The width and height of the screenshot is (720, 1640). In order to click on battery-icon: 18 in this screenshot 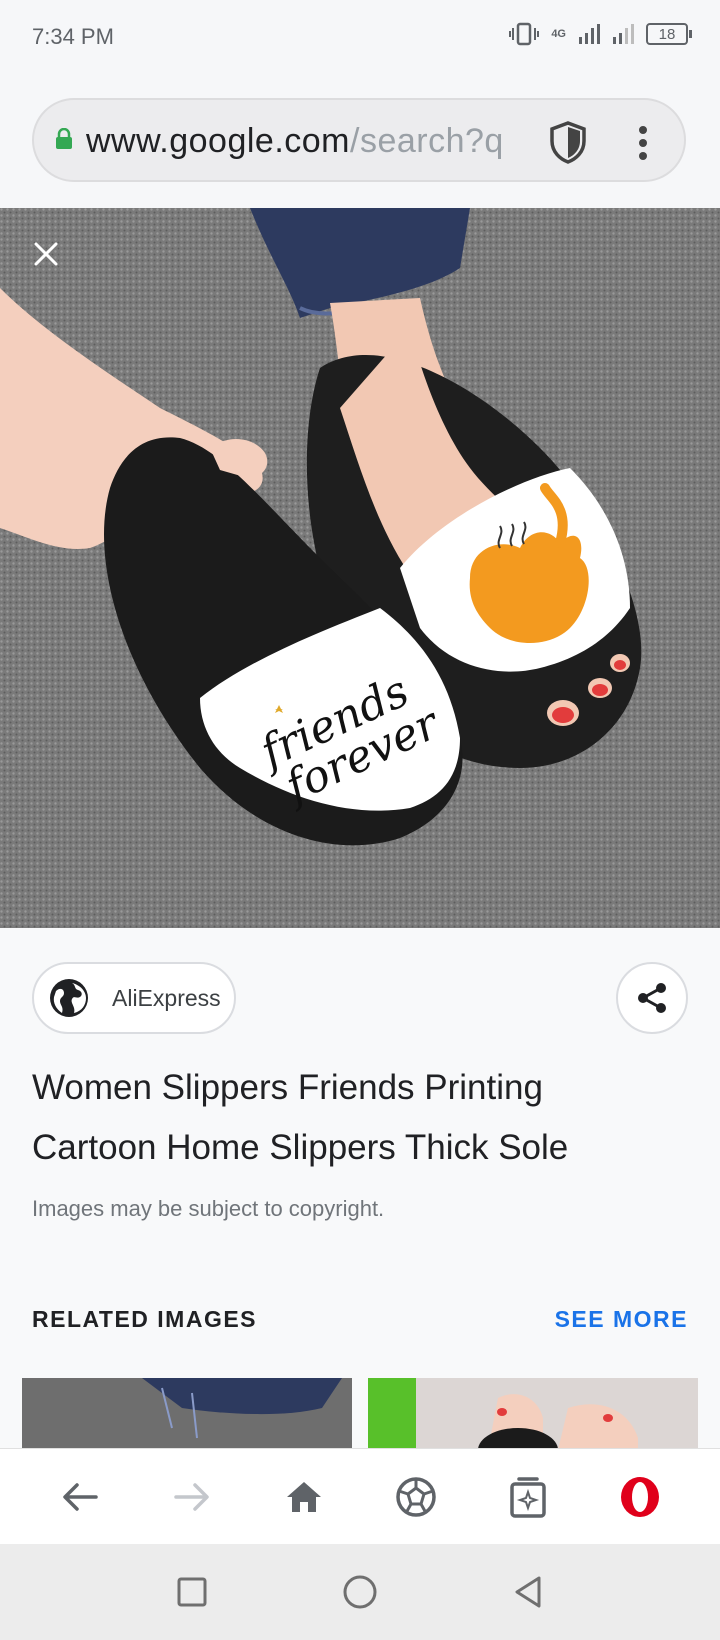, I will do `click(669, 34)`.